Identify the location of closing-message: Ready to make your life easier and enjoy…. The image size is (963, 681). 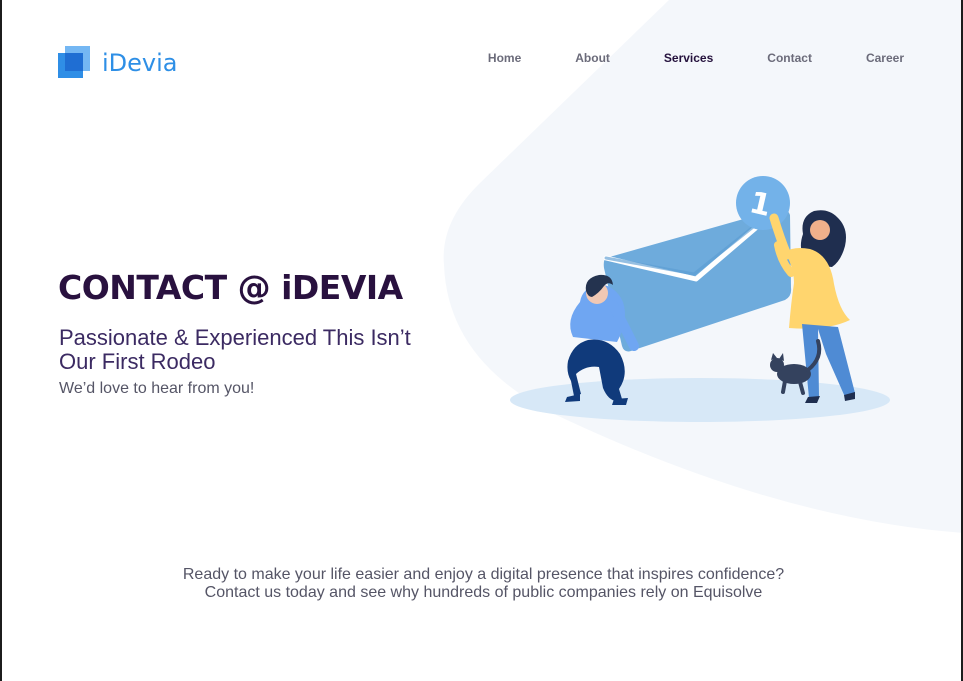
(481, 584).